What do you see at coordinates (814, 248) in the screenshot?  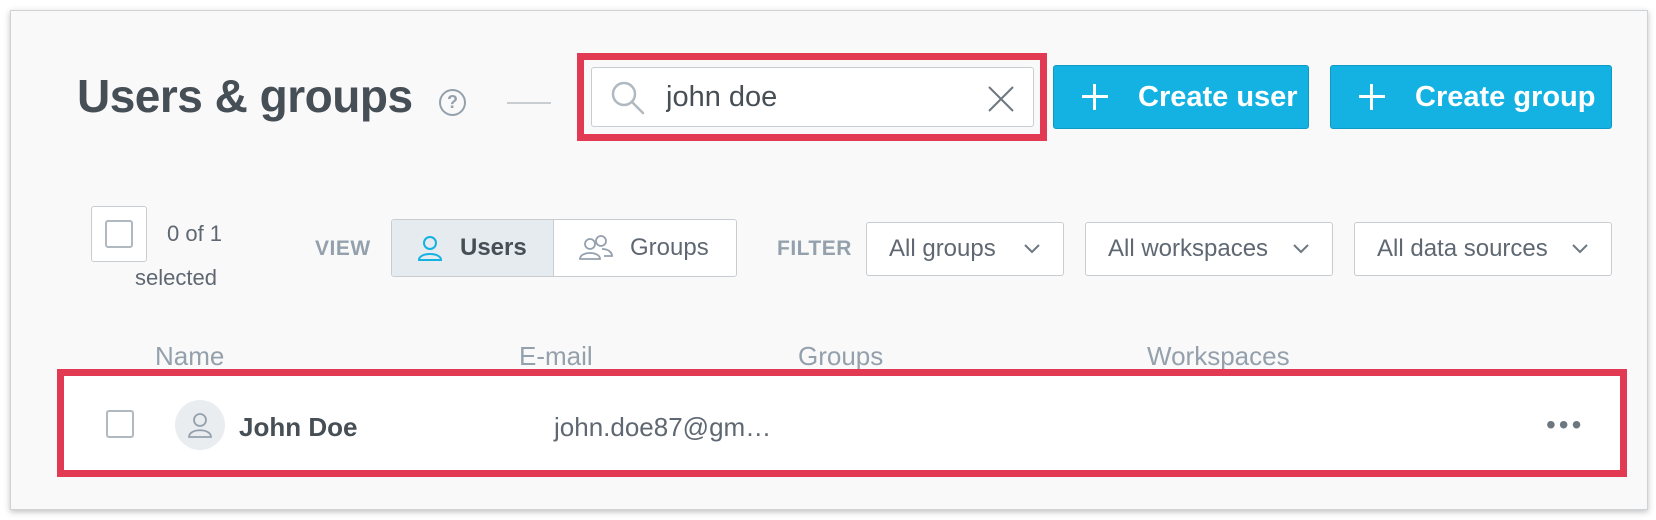 I see `filter-label: FILTER` at bounding box center [814, 248].